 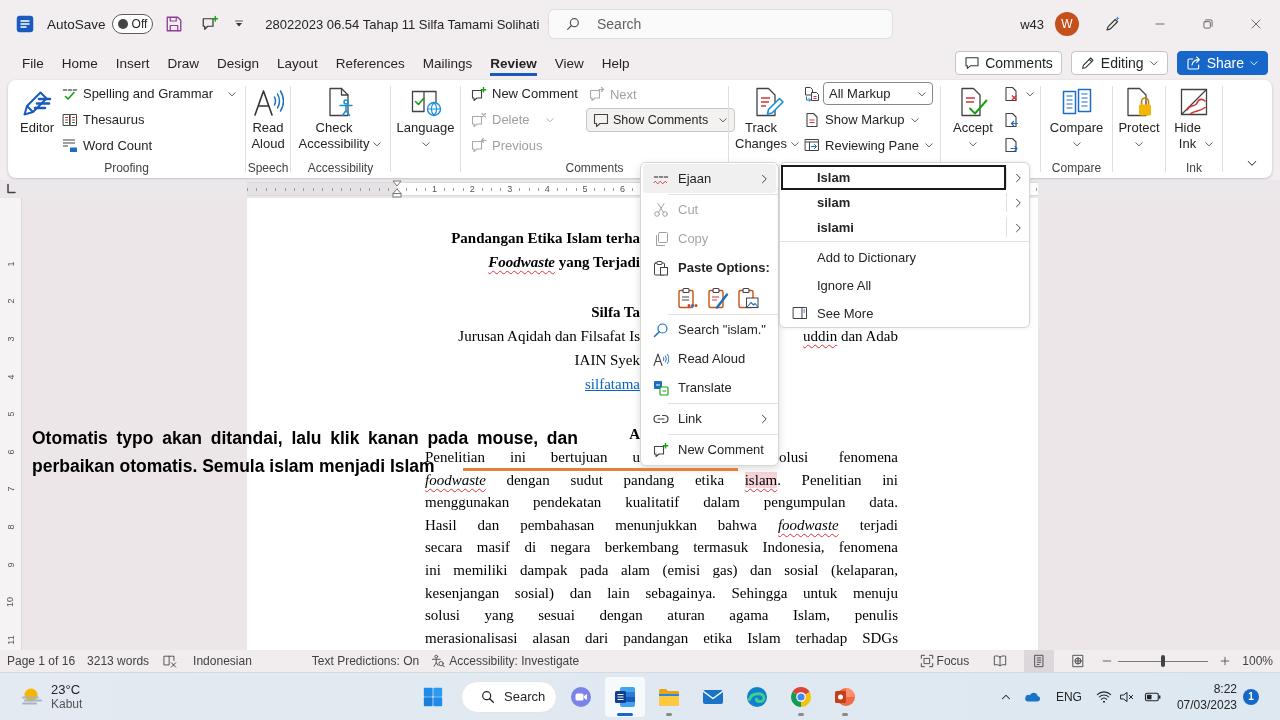 I want to click on search-icon, so click(x=661, y=329).